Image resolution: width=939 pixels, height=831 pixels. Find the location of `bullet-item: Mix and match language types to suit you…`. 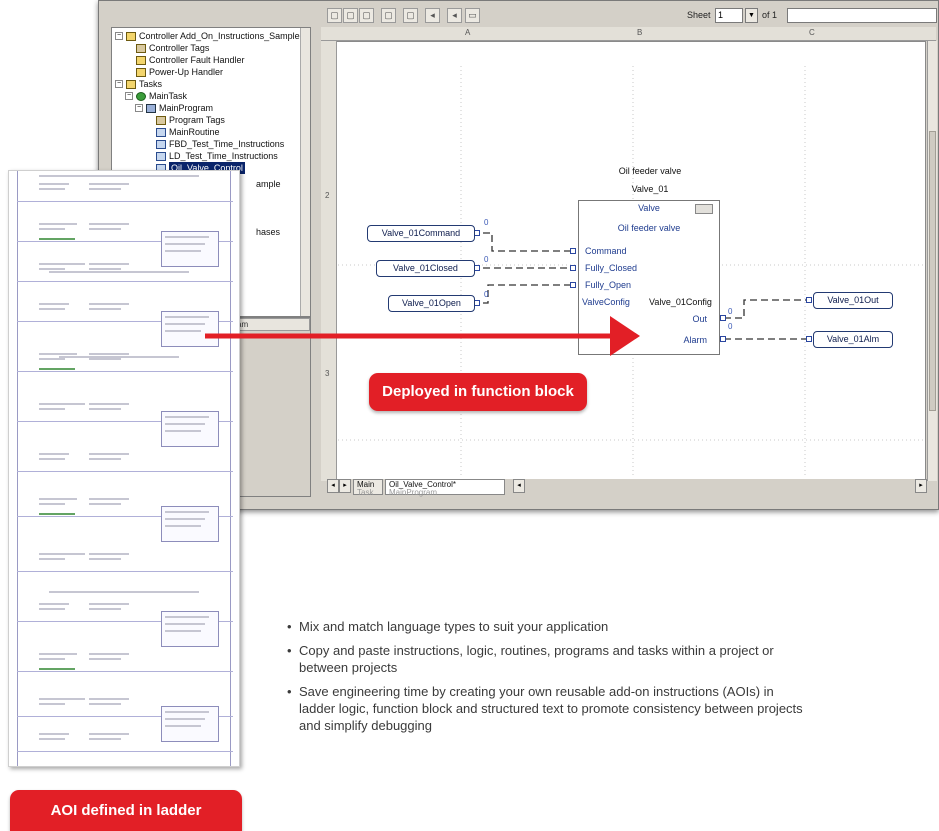

bullet-item: Mix and match language types to suit you… is located at coordinates (547, 626).